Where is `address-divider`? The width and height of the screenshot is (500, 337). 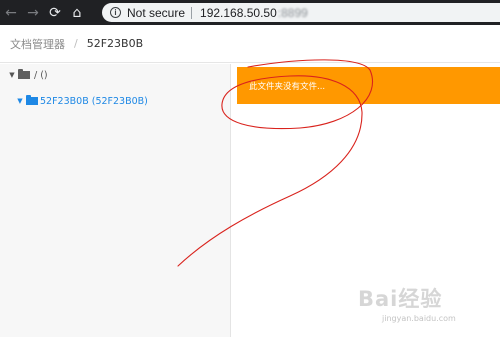
address-divider is located at coordinates (192, 12).